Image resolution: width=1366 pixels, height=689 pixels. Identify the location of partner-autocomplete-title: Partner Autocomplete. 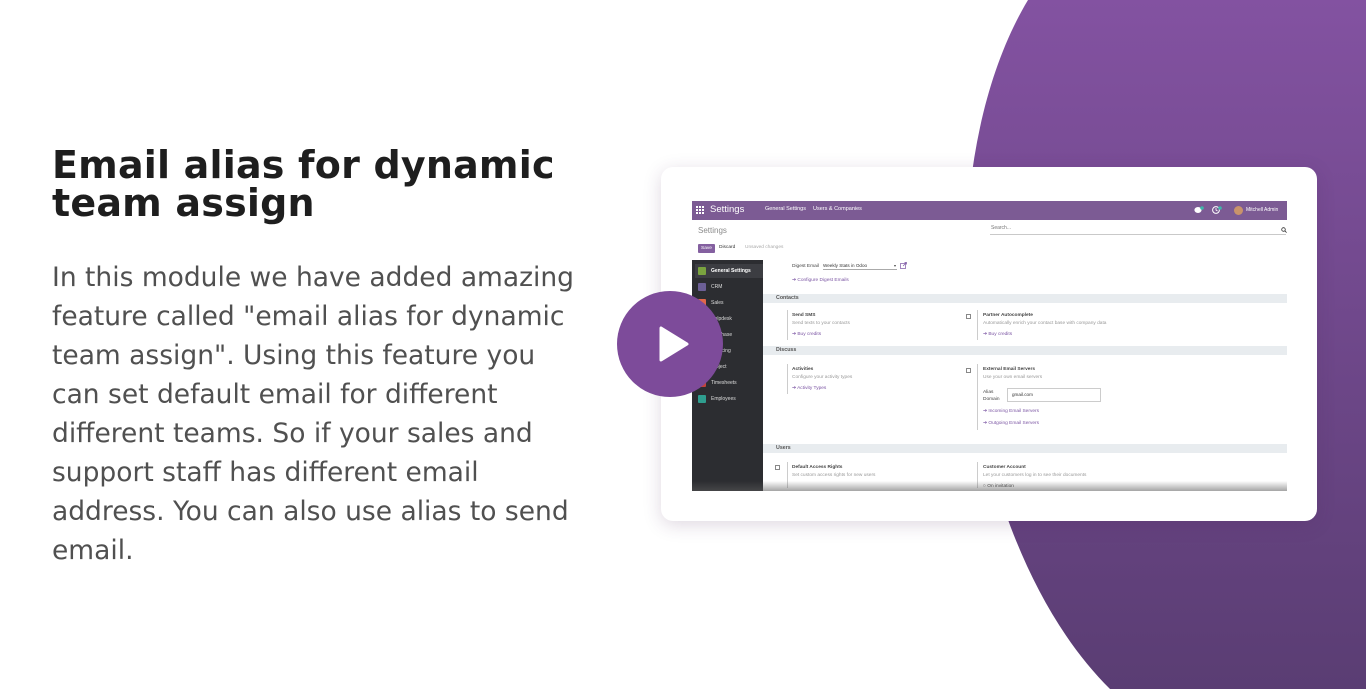
(1008, 315).